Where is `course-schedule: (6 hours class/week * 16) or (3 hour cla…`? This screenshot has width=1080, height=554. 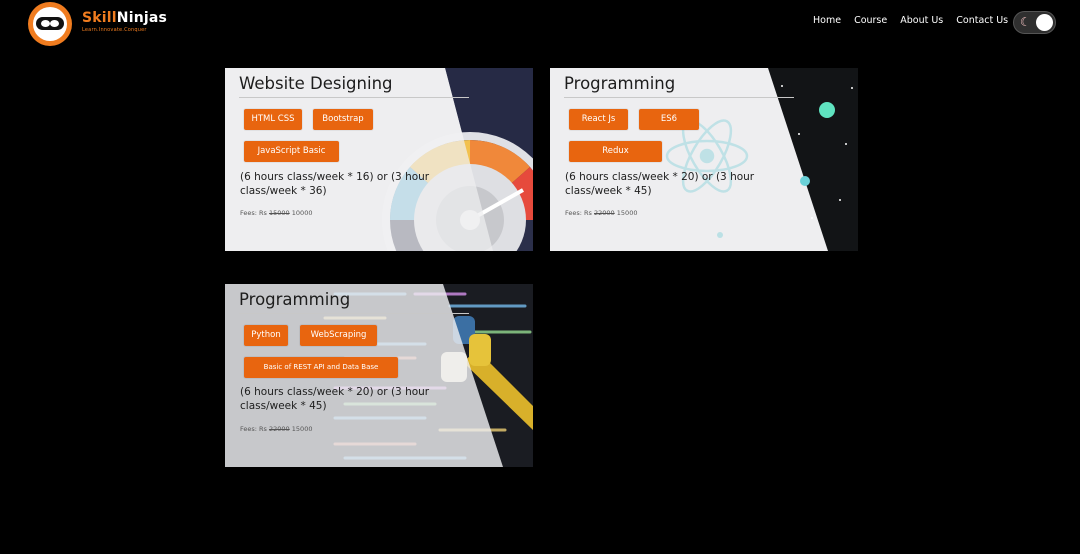
course-schedule: (6 hours class/week * 16) or (3 hour cla… is located at coordinates (335, 184).